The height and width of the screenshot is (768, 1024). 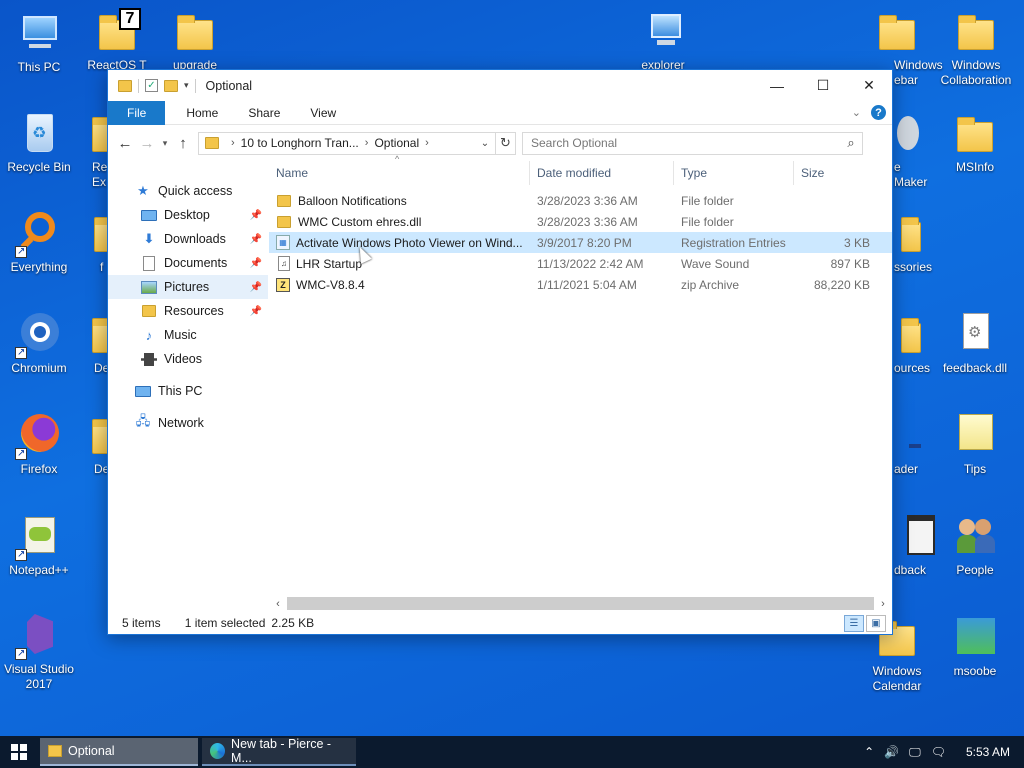 I want to click on desktop-icon-windows-collaboration: Windows Collaboration, so click(x=976, y=48).